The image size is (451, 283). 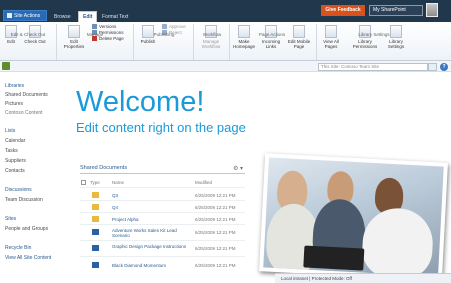 I want to click on nav-contacts: Contacts, so click(x=15, y=171).